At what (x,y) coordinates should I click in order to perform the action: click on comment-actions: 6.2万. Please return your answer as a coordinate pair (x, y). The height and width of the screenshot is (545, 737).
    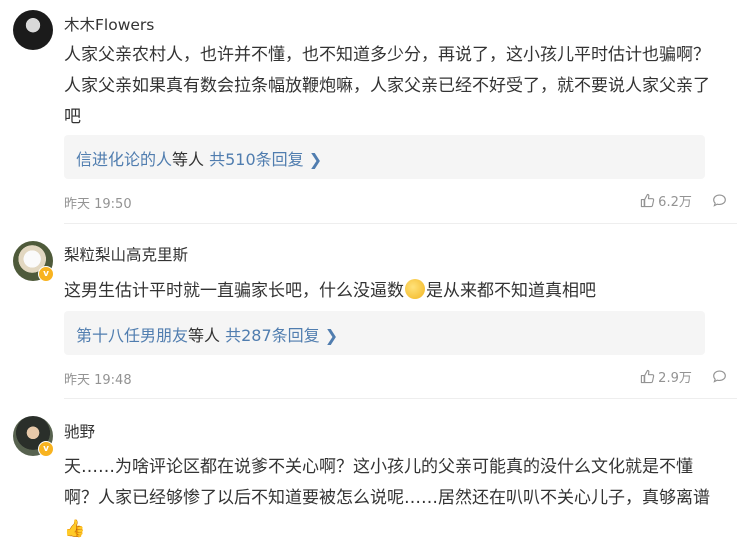
    Looking at the image, I should click on (675, 201).